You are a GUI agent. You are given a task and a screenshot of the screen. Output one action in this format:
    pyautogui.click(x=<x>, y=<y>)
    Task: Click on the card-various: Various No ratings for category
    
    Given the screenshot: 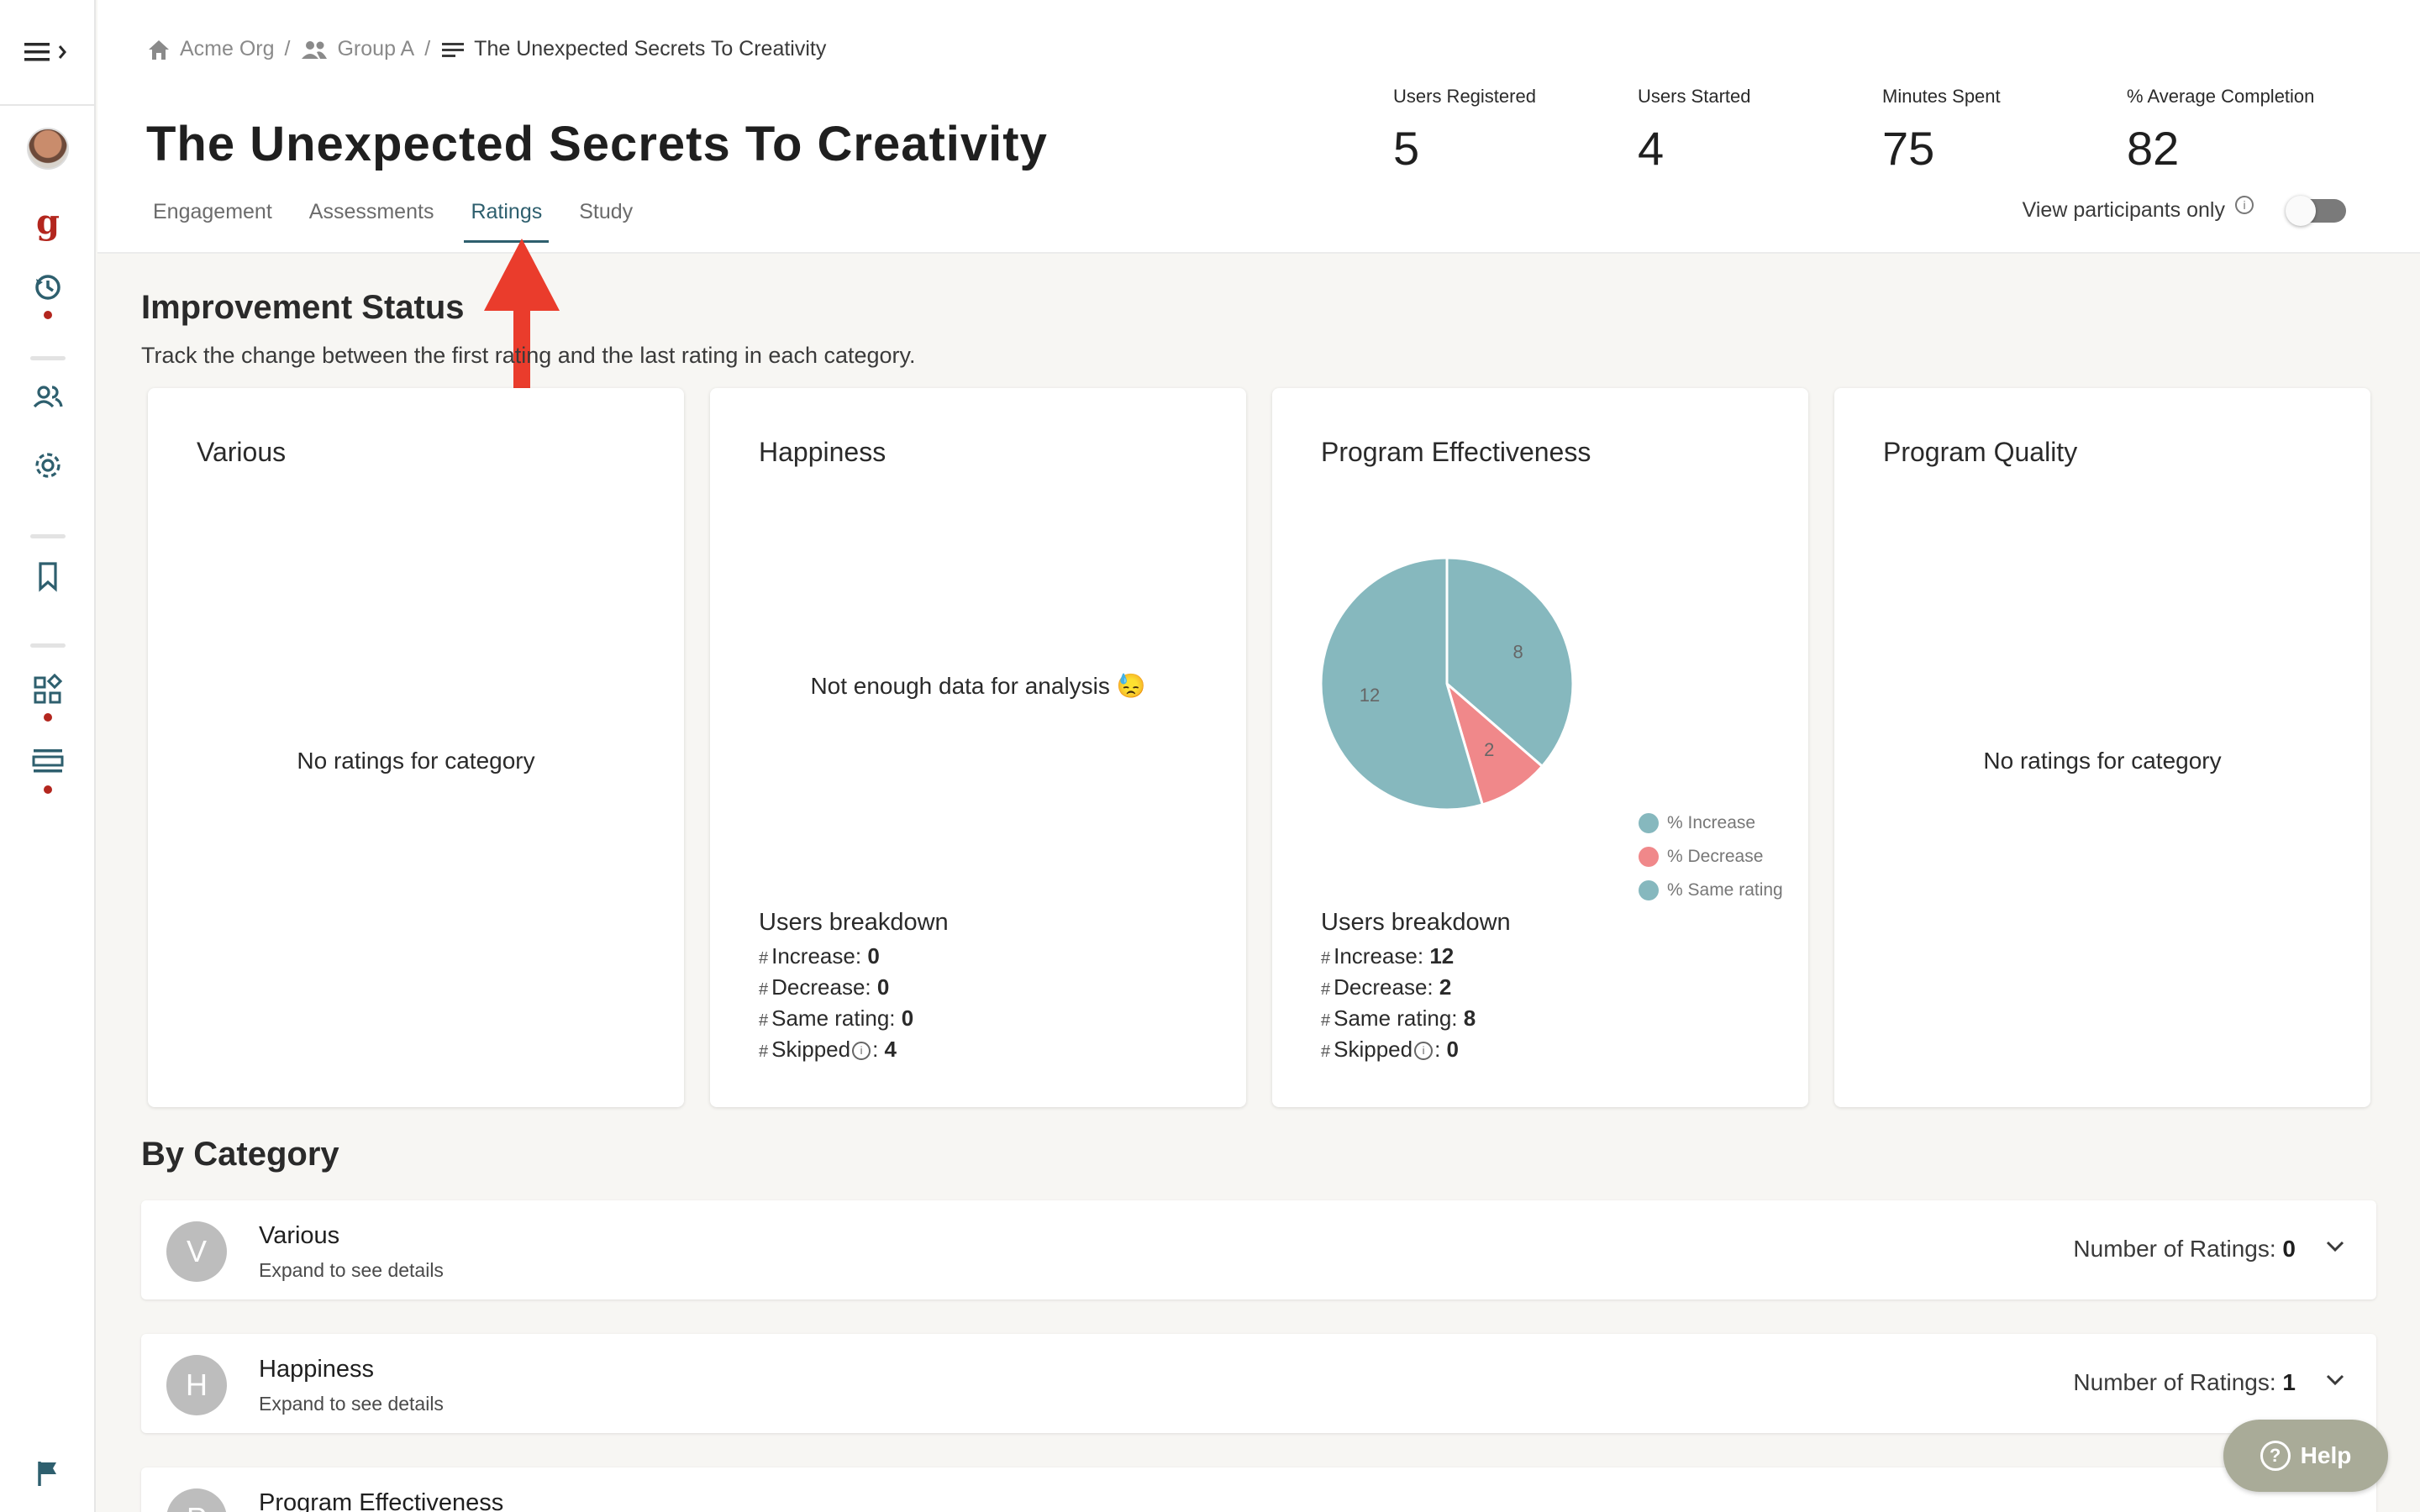 What is the action you would take?
    pyautogui.click(x=416, y=747)
    